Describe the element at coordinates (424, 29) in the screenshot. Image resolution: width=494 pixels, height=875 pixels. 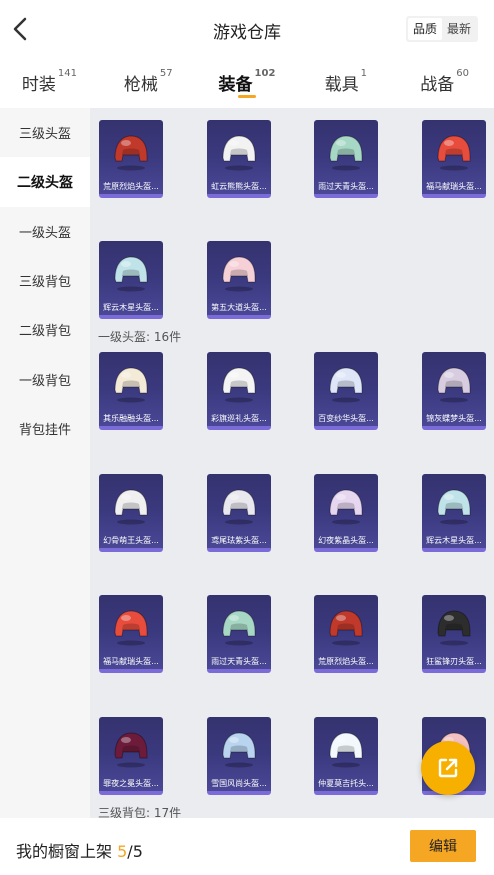
I see `sort-option-quality: 品质` at that location.